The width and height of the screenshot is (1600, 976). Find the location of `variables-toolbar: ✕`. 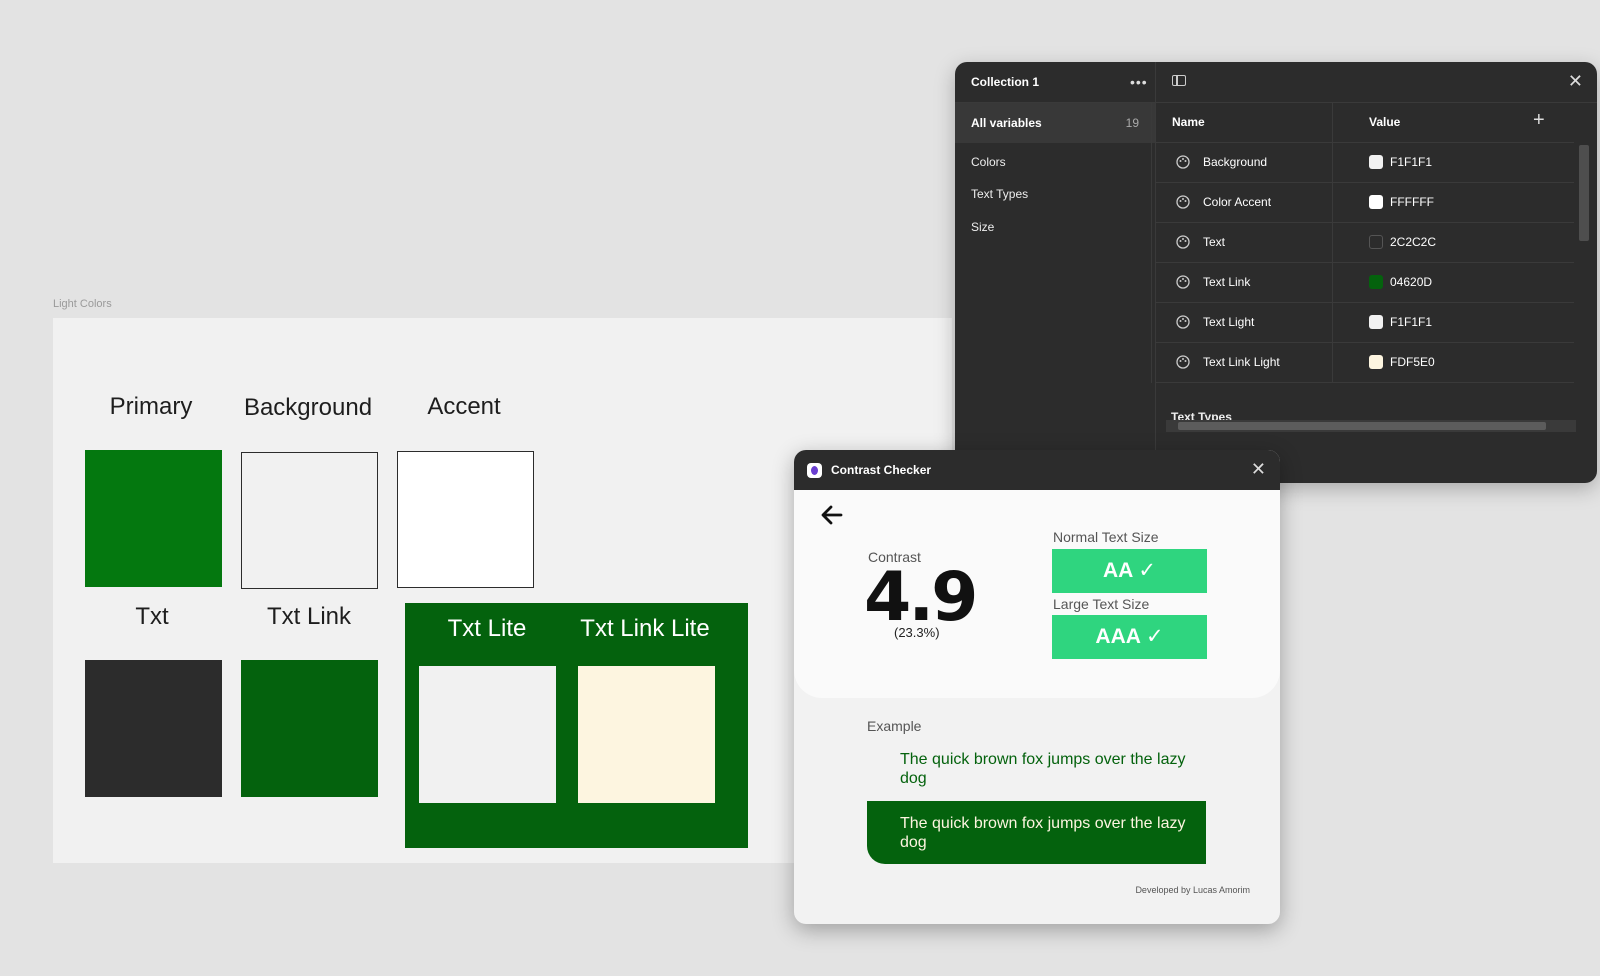

variables-toolbar: ✕ is located at coordinates (1376, 82).